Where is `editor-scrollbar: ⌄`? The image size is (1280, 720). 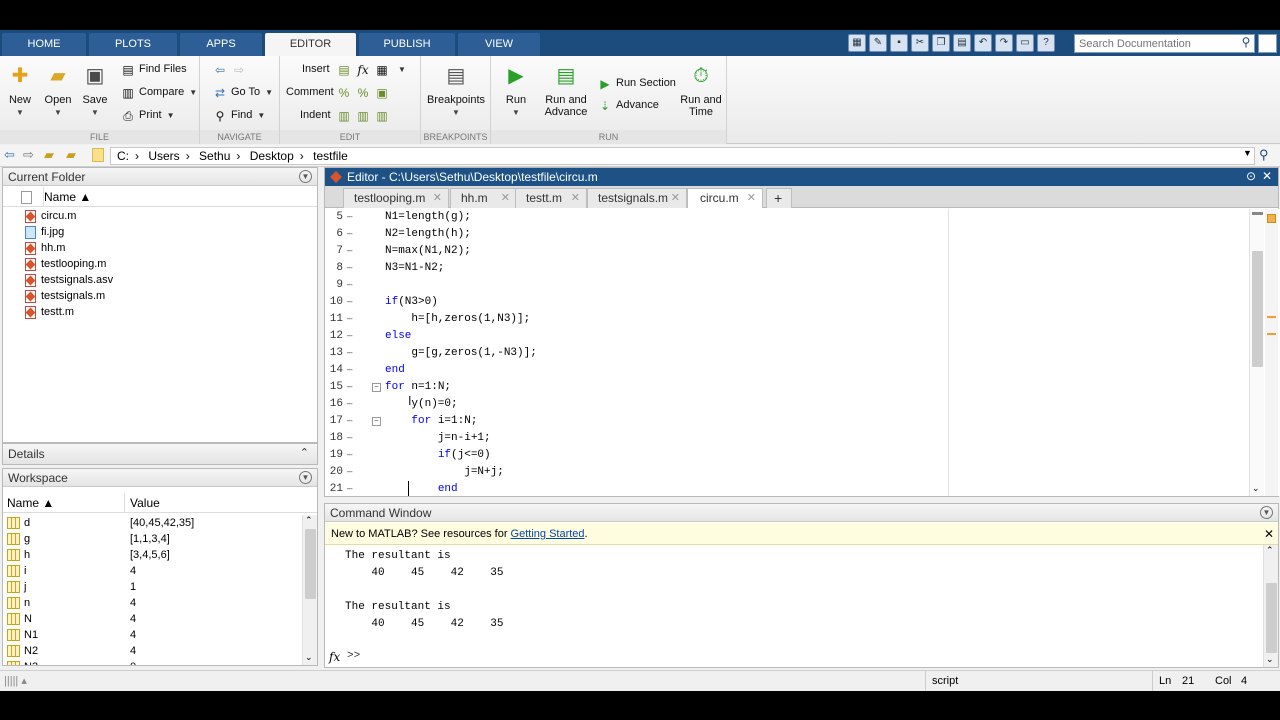
editor-scrollbar: ⌄ is located at coordinates (1256, 352).